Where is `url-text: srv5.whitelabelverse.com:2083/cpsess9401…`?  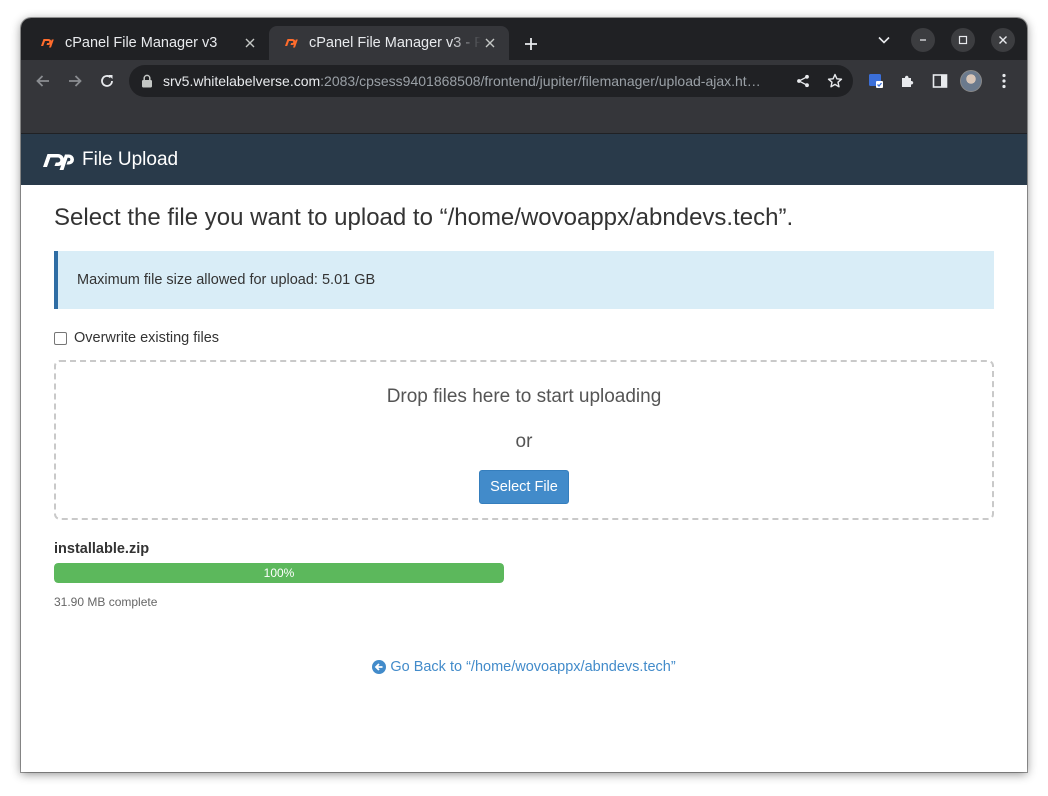
url-text: srv5.whitelabelverse.com:2083/cpsess9401… is located at coordinates (462, 81).